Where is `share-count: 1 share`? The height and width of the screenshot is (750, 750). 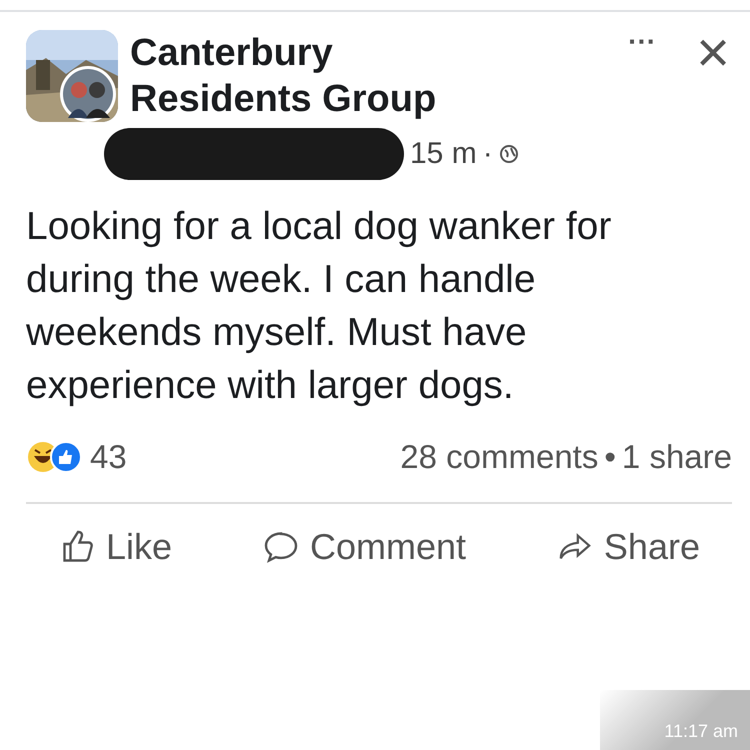 share-count: 1 share is located at coordinates (677, 457).